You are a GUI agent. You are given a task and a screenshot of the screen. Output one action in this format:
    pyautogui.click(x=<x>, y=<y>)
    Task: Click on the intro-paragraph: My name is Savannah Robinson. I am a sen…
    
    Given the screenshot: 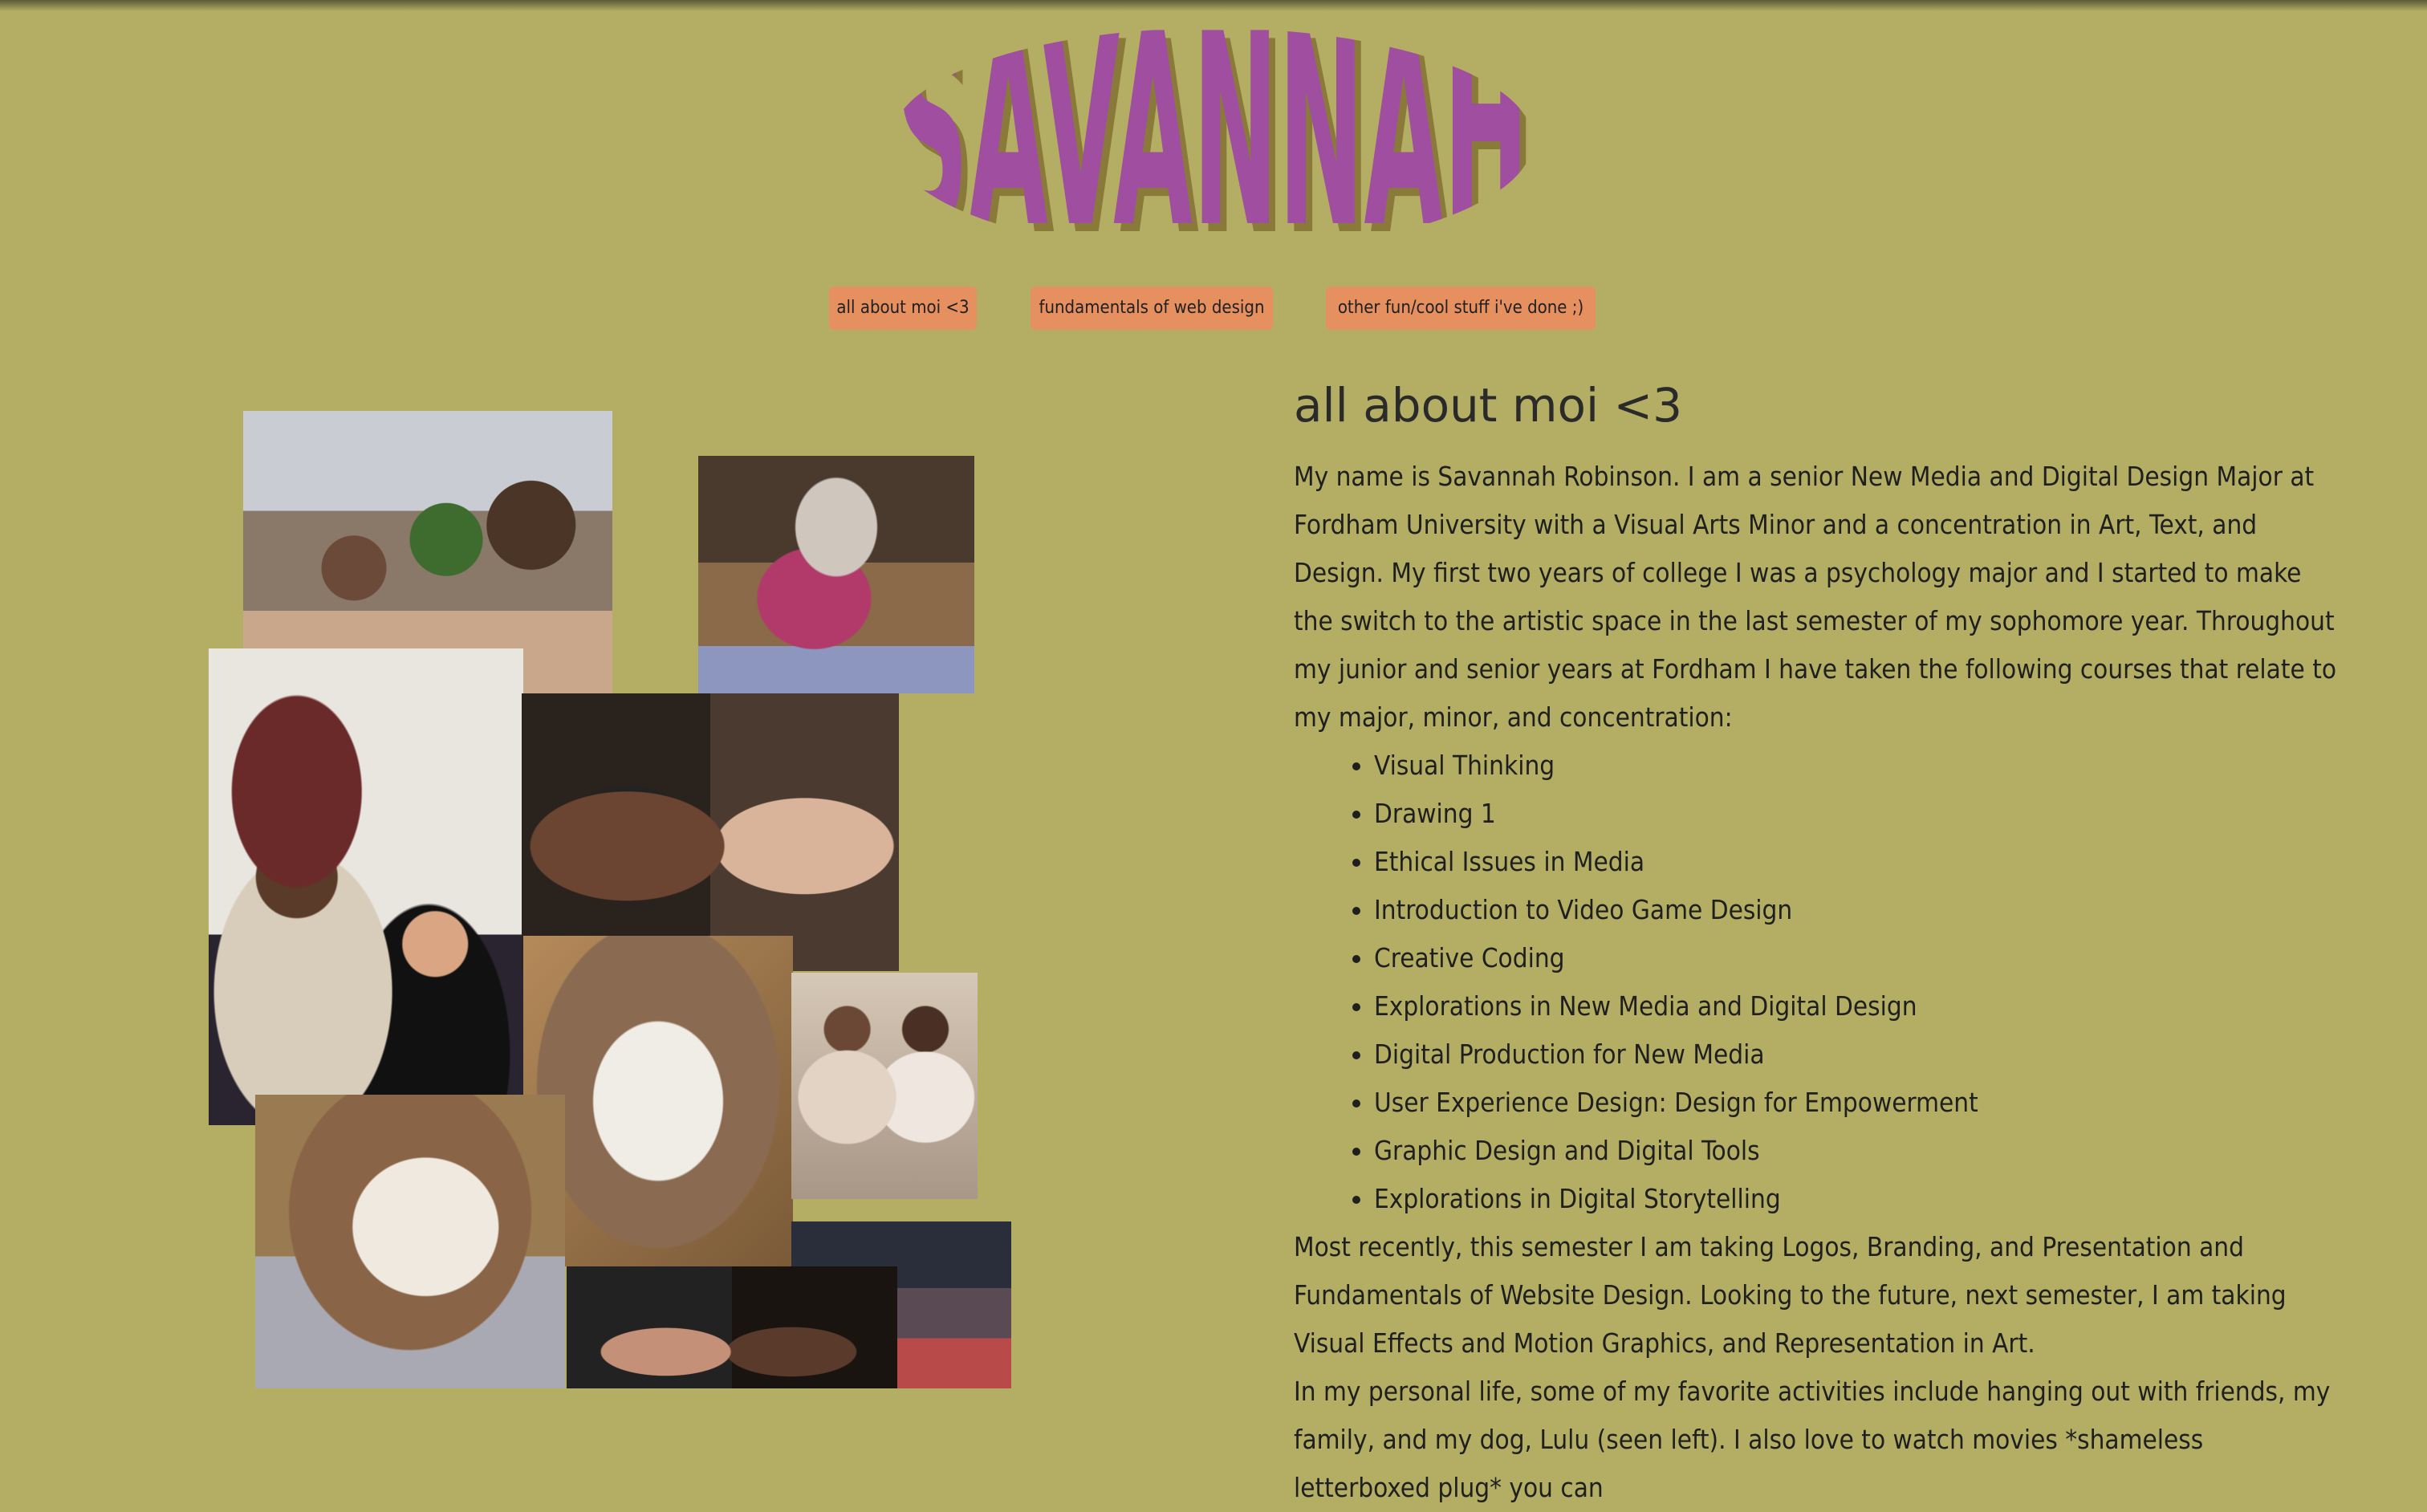 What is the action you would take?
    pyautogui.click(x=1816, y=597)
    